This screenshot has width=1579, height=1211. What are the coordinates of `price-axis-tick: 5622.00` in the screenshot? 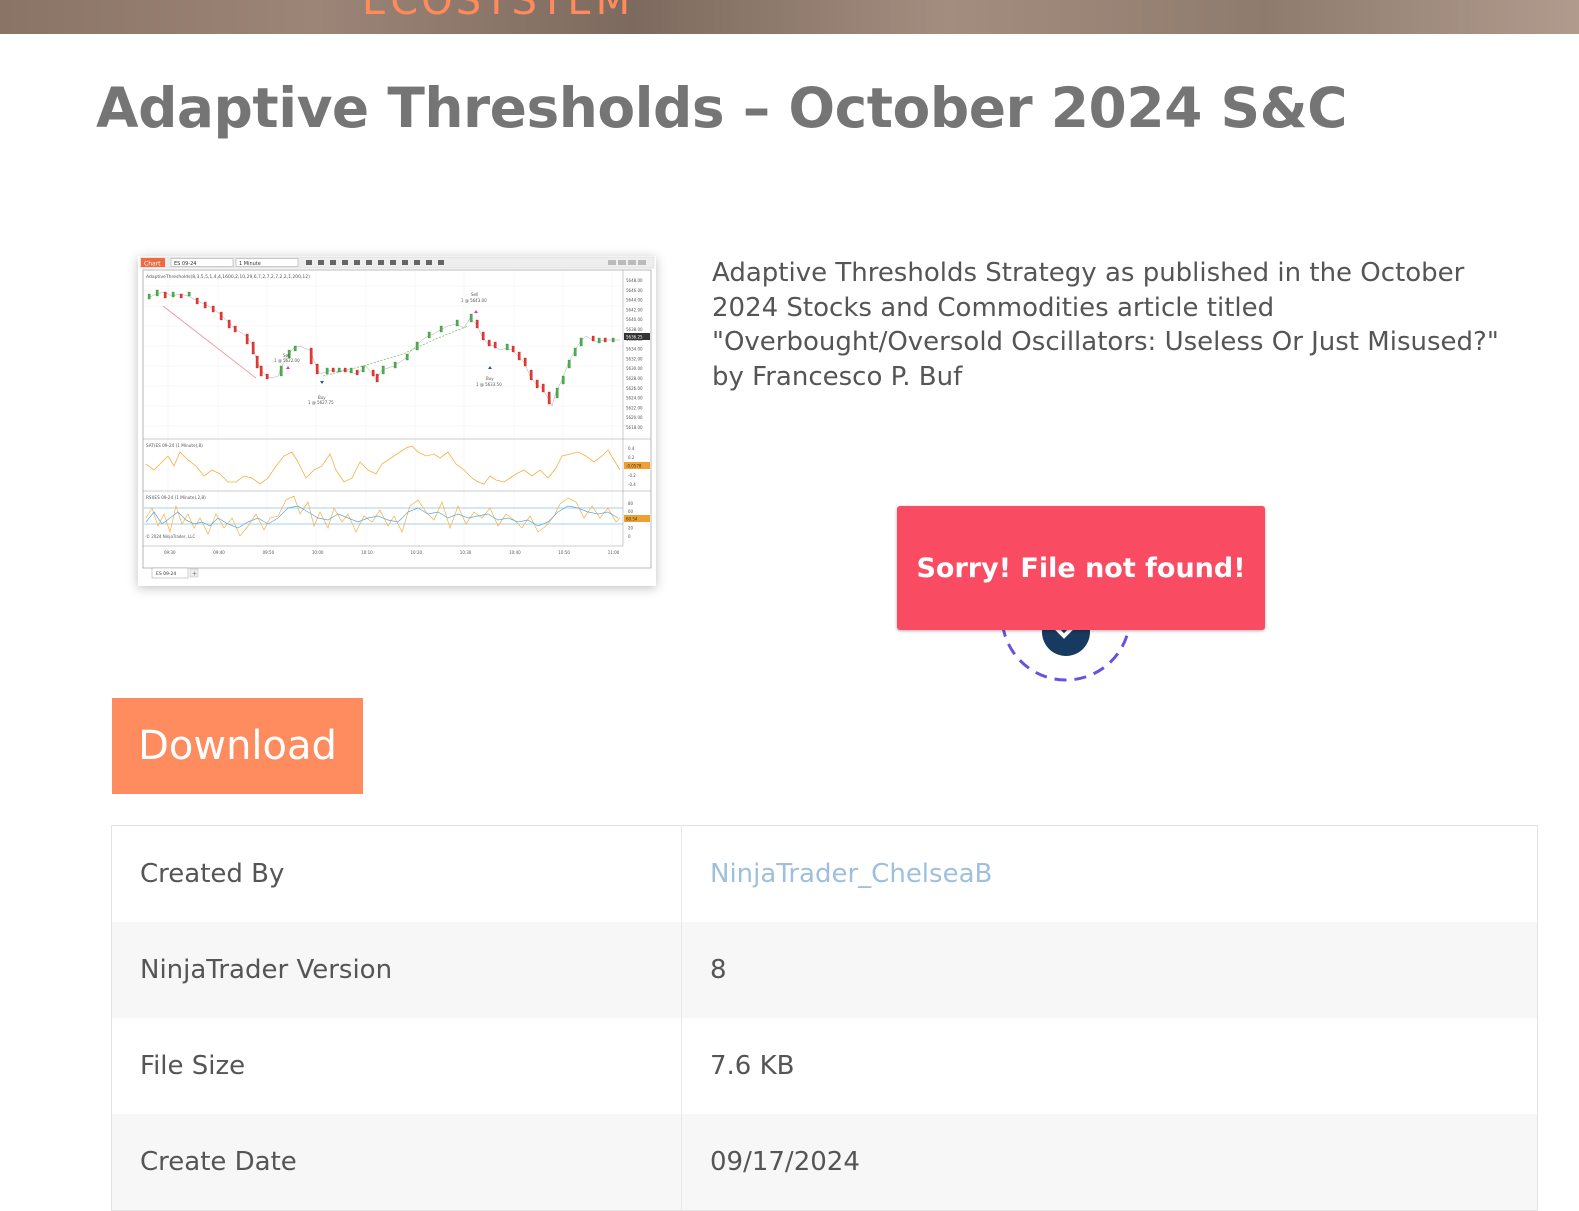 It's located at (634, 407).